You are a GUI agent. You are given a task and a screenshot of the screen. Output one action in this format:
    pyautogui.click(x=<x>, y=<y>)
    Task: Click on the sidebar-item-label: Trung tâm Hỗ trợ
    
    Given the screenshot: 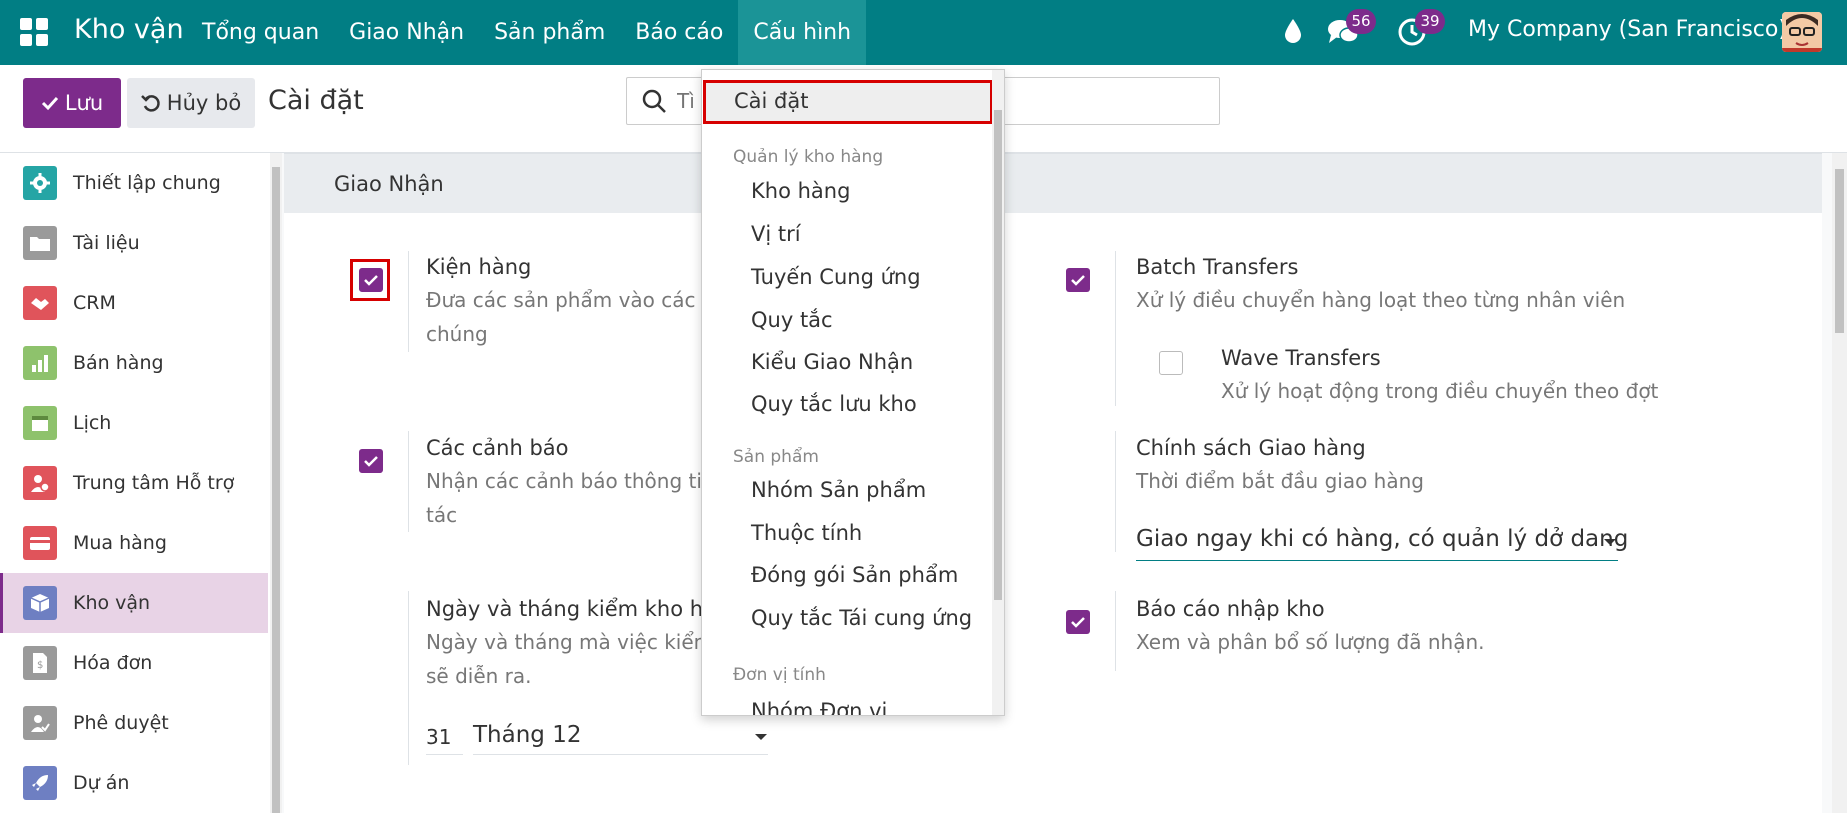 What is the action you would take?
    pyautogui.click(x=154, y=483)
    